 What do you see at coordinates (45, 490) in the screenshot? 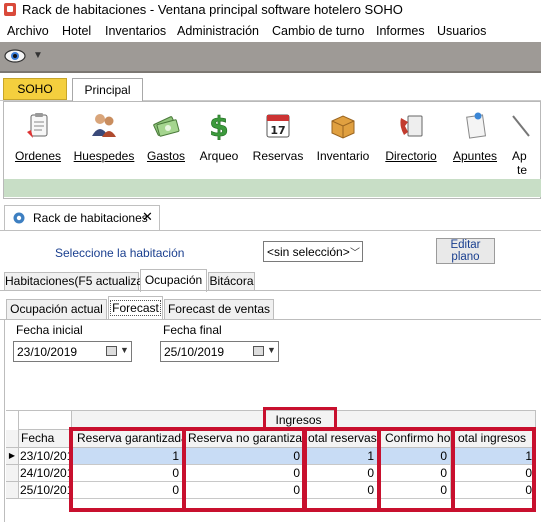
I see `table-row-fecha: 25/10/201` at bounding box center [45, 490].